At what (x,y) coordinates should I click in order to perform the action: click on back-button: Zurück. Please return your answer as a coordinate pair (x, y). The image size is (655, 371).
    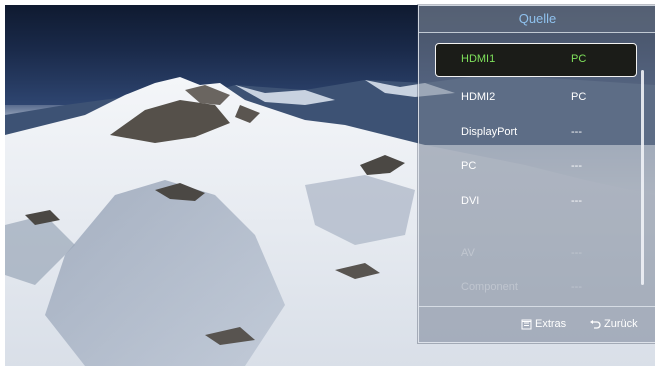
    Looking at the image, I should click on (613, 324).